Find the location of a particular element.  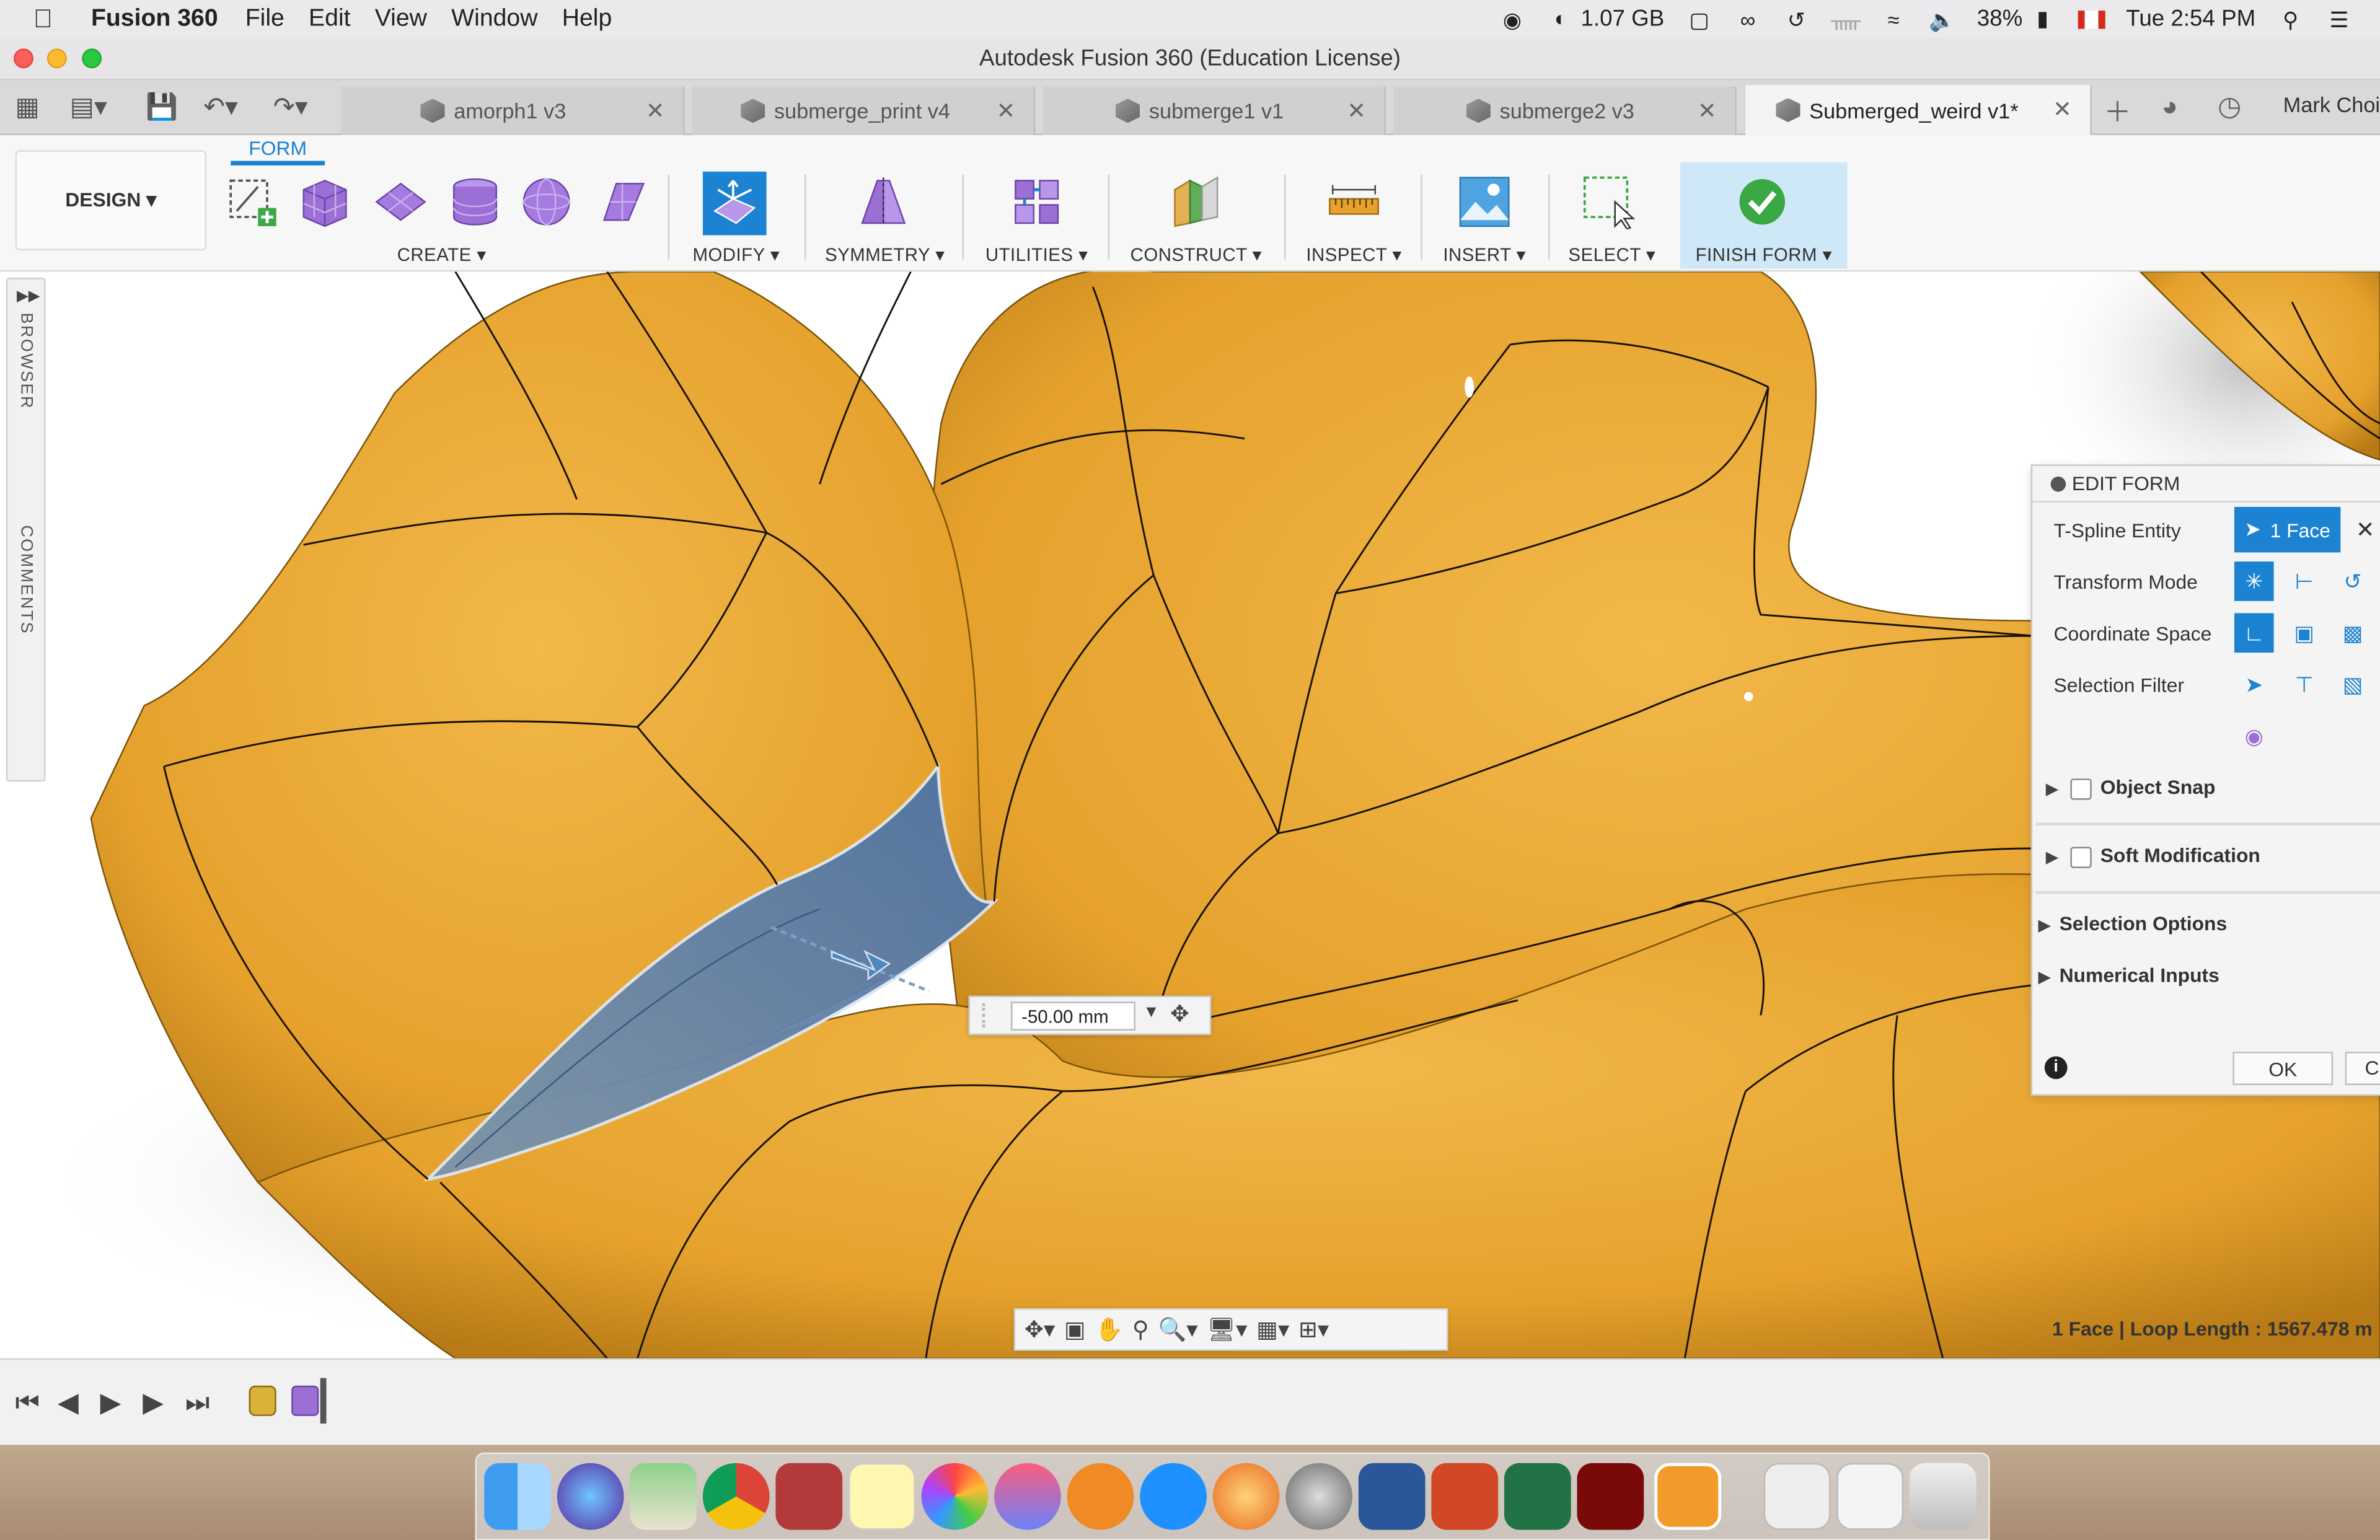

go-to-start-icon: ⏮ is located at coordinates (27, 1403).